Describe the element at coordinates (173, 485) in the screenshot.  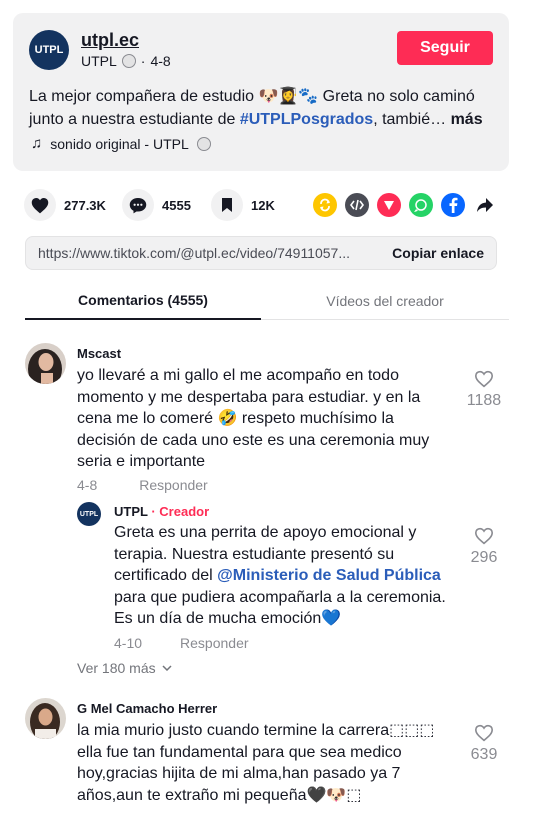
I see `reply-button: Responder` at that location.